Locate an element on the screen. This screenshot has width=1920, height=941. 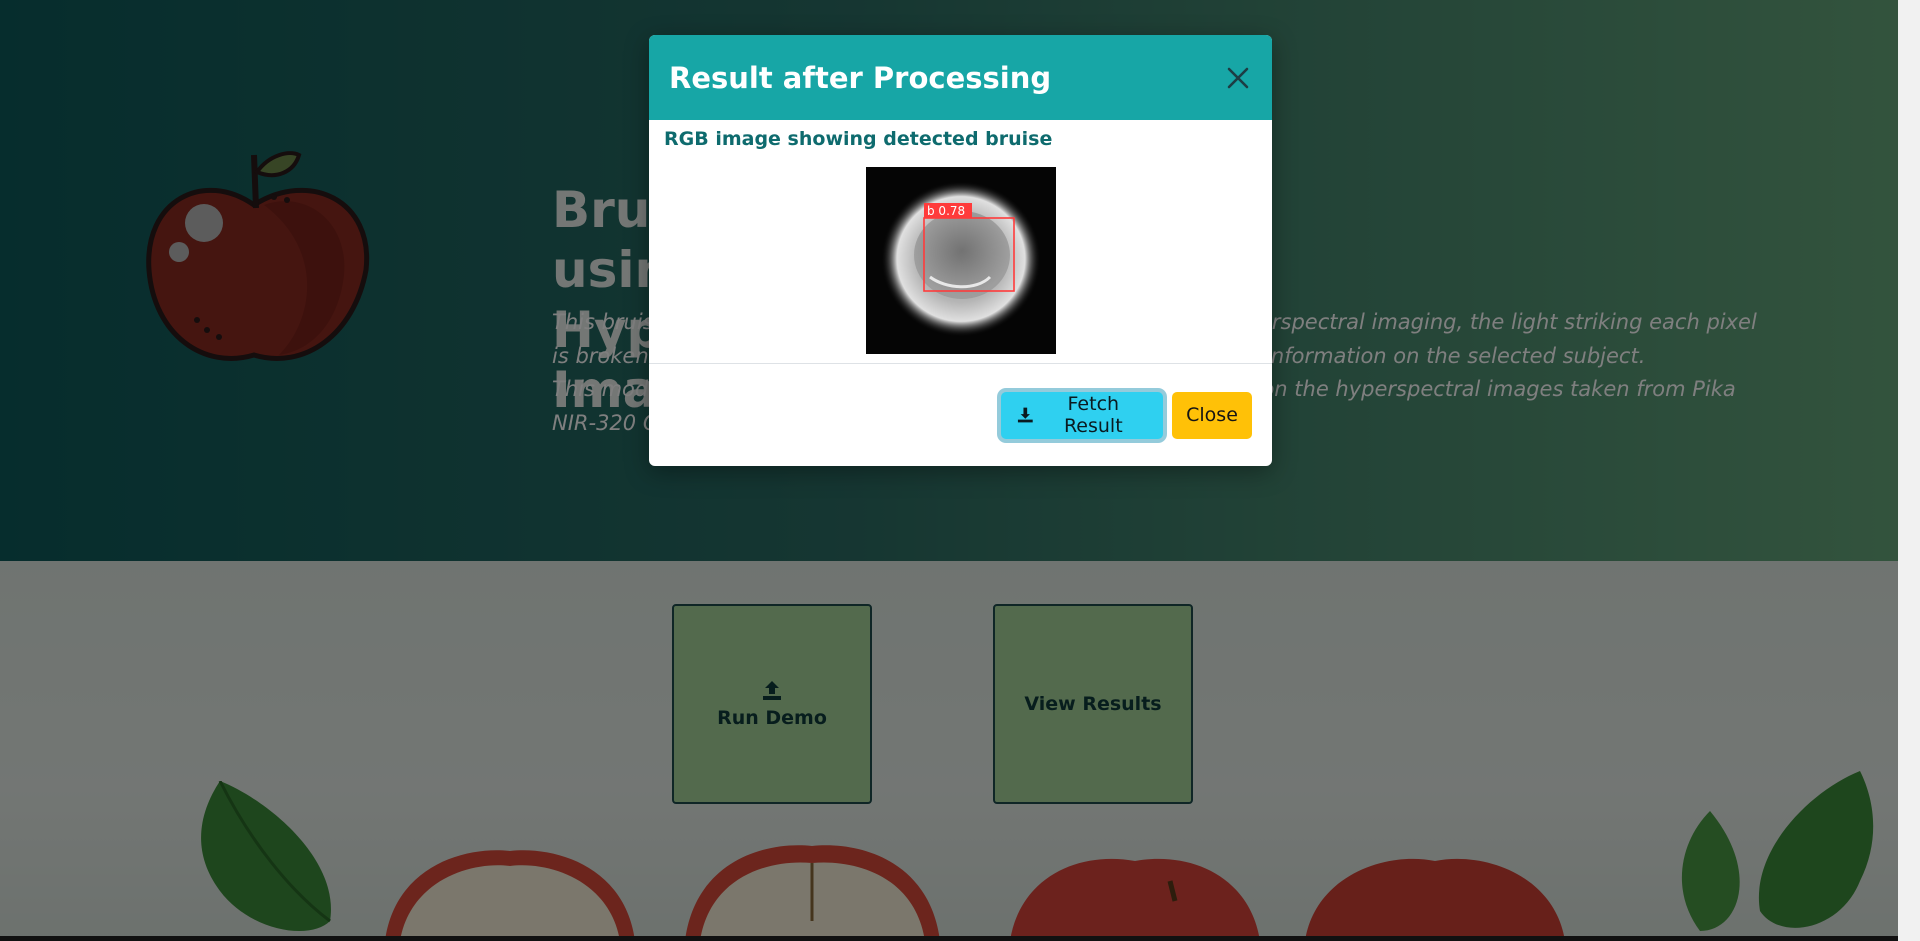
result-caption: RGB image showing detected bruise is located at coordinates (858, 139).